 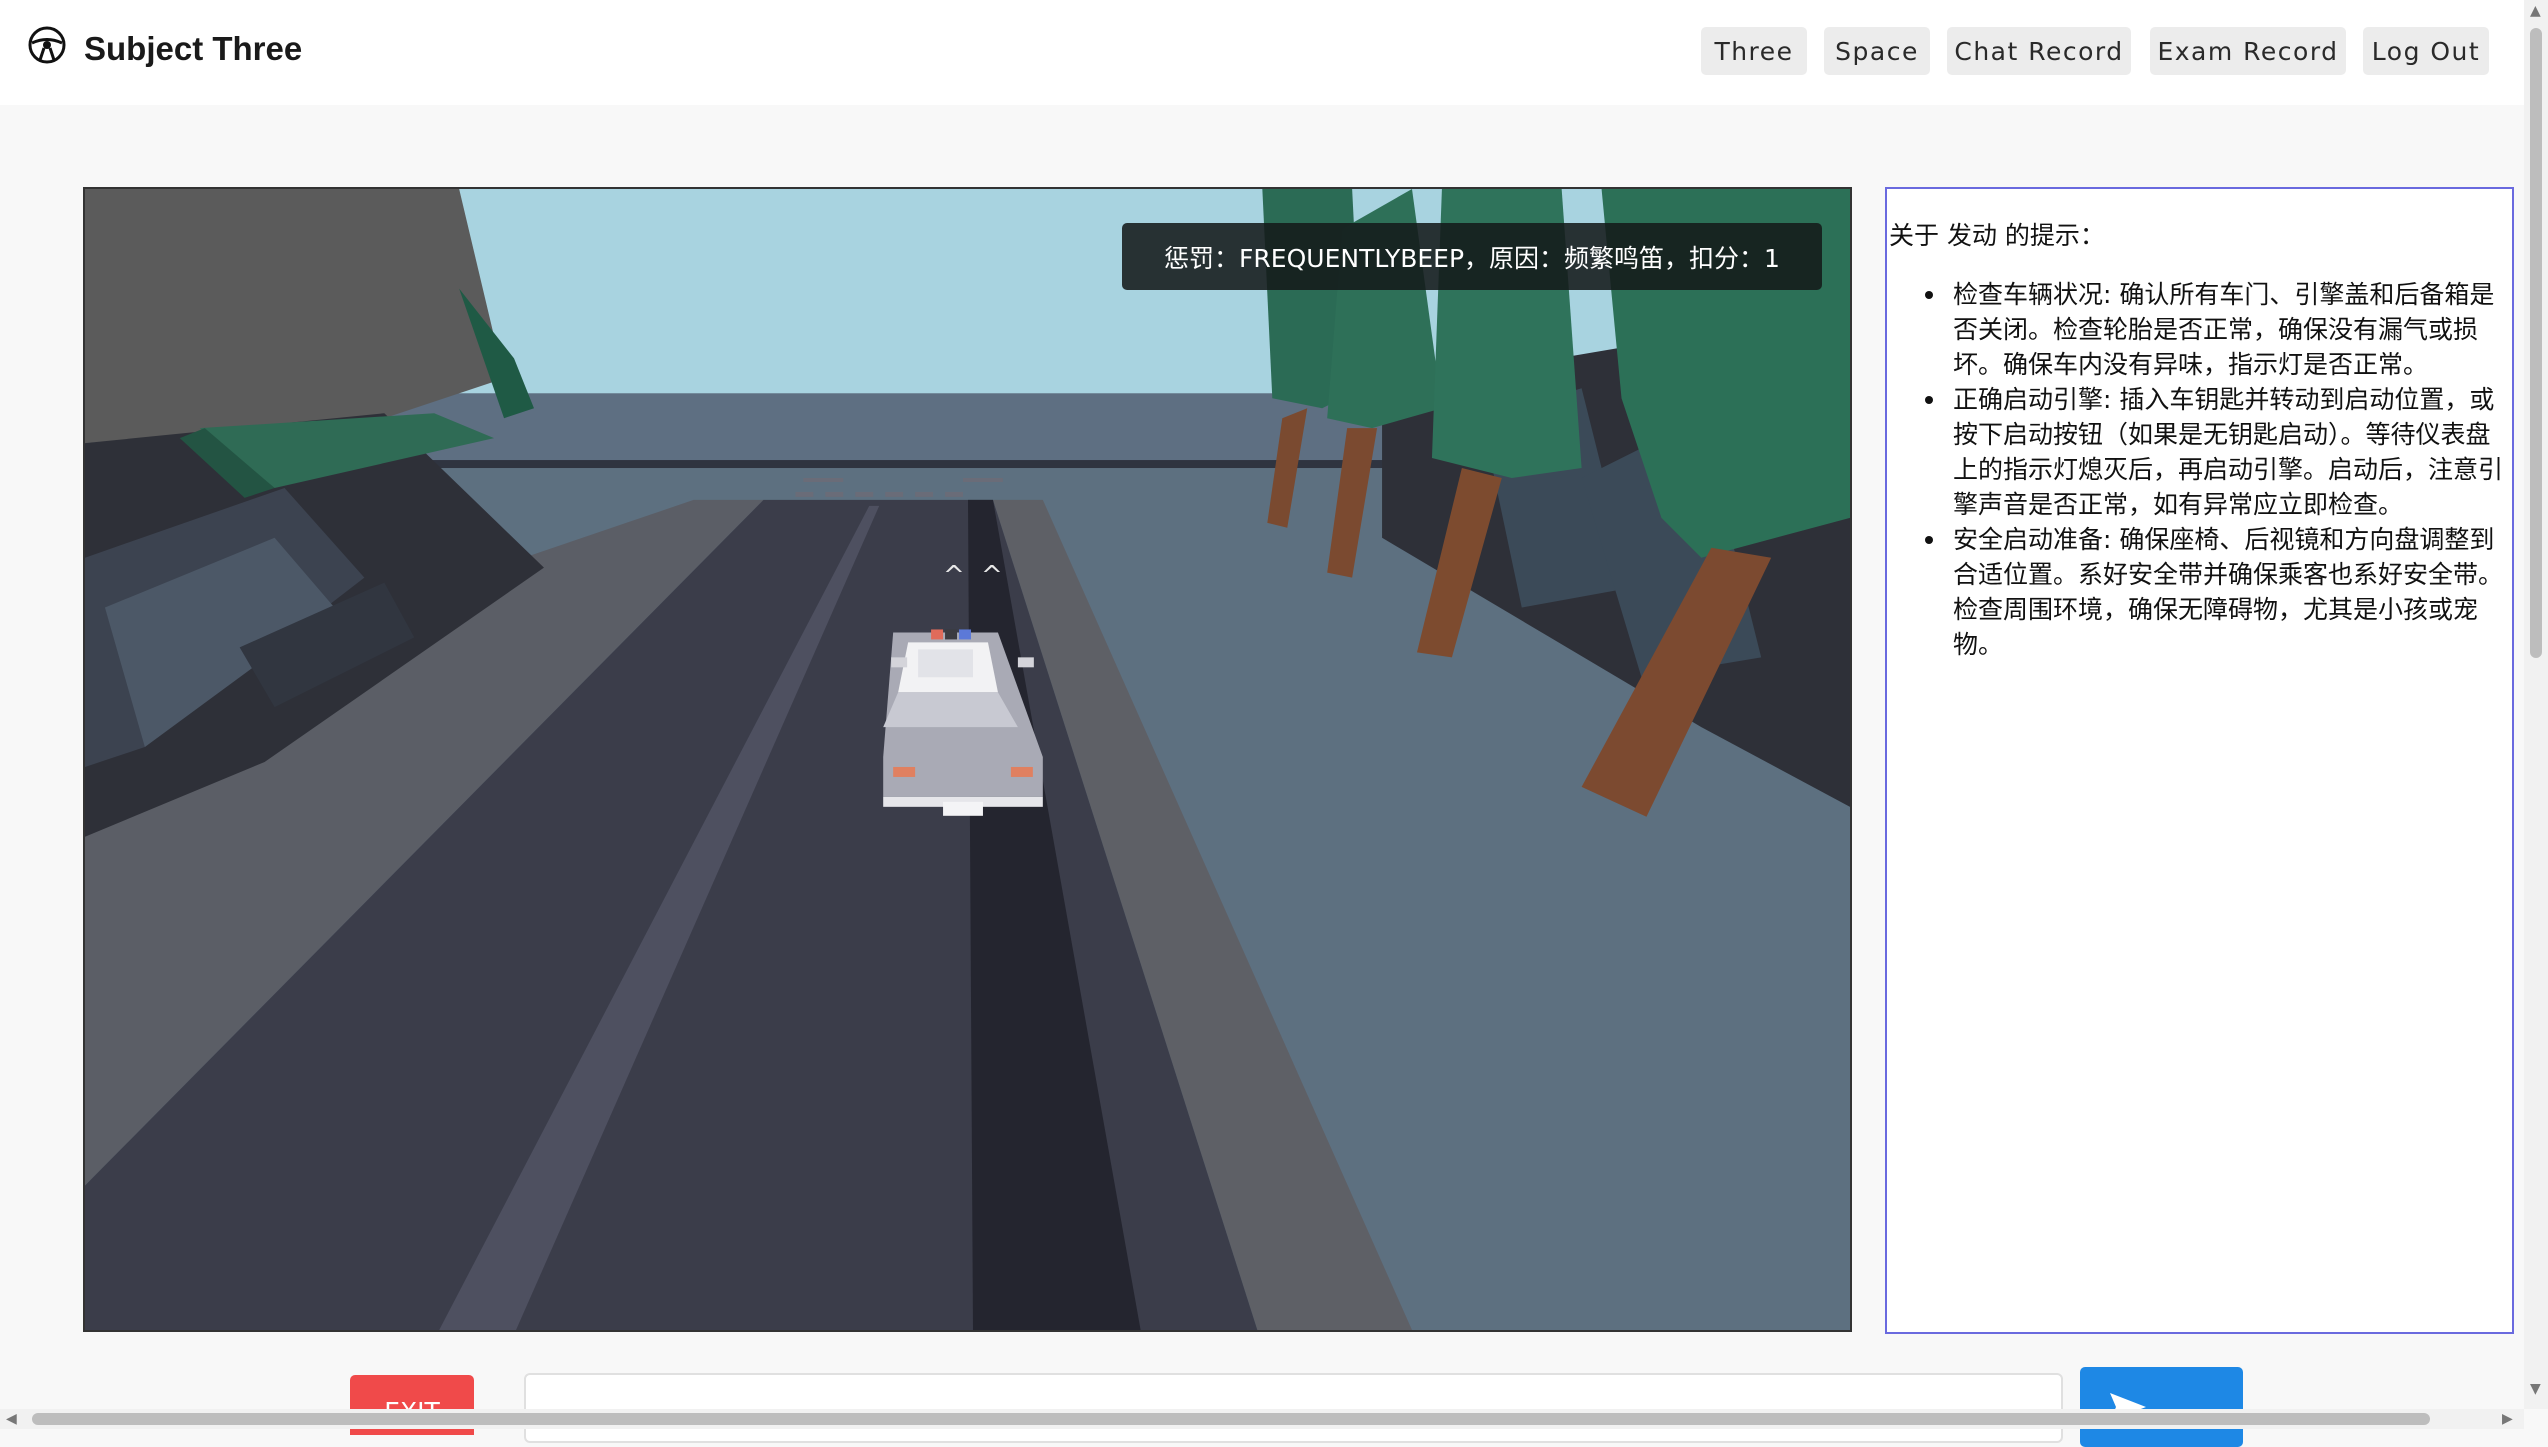 I want to click on message-input, so click(x=1293, y=1408).